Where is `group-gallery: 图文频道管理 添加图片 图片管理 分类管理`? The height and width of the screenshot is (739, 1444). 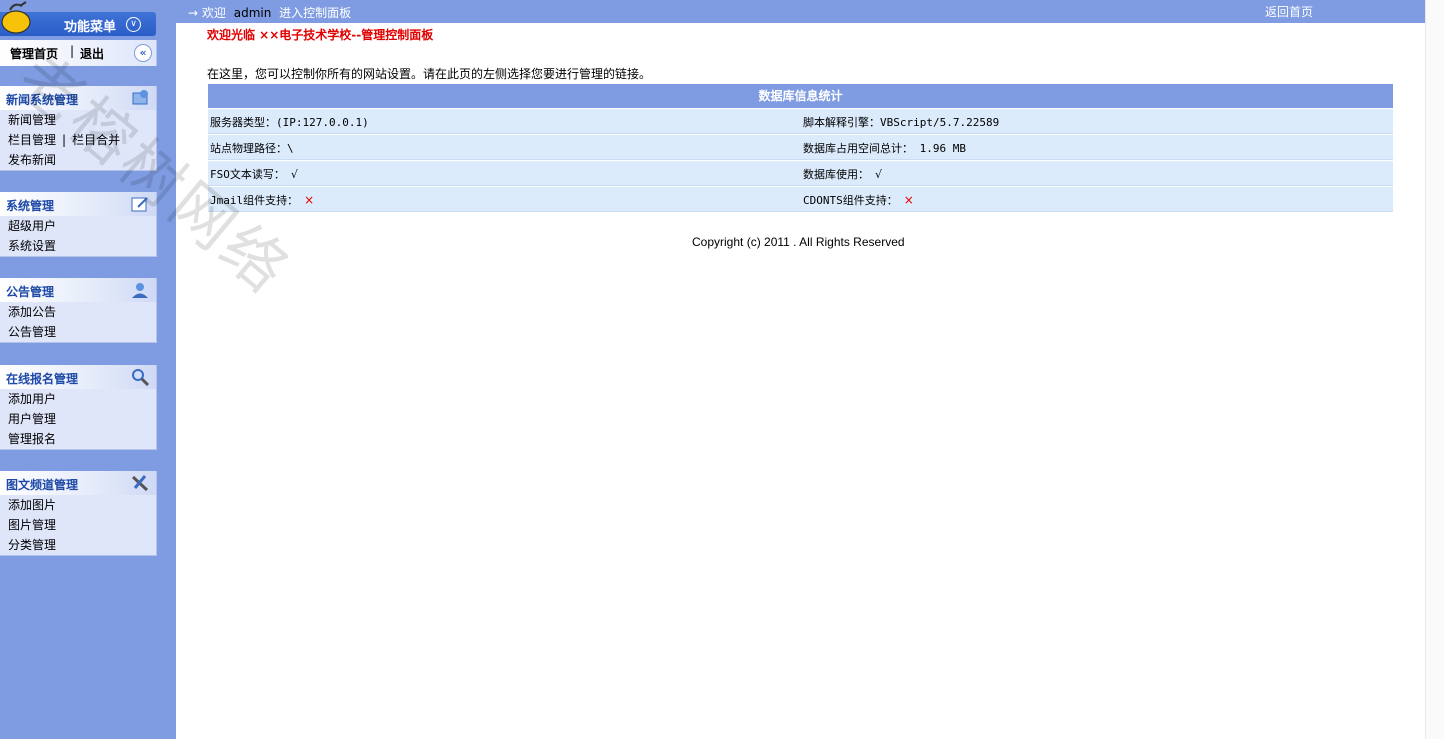 group-gallery: 图文频道管理 添加图片 图片管理 分类管理 is located at coordinates (78, 513).